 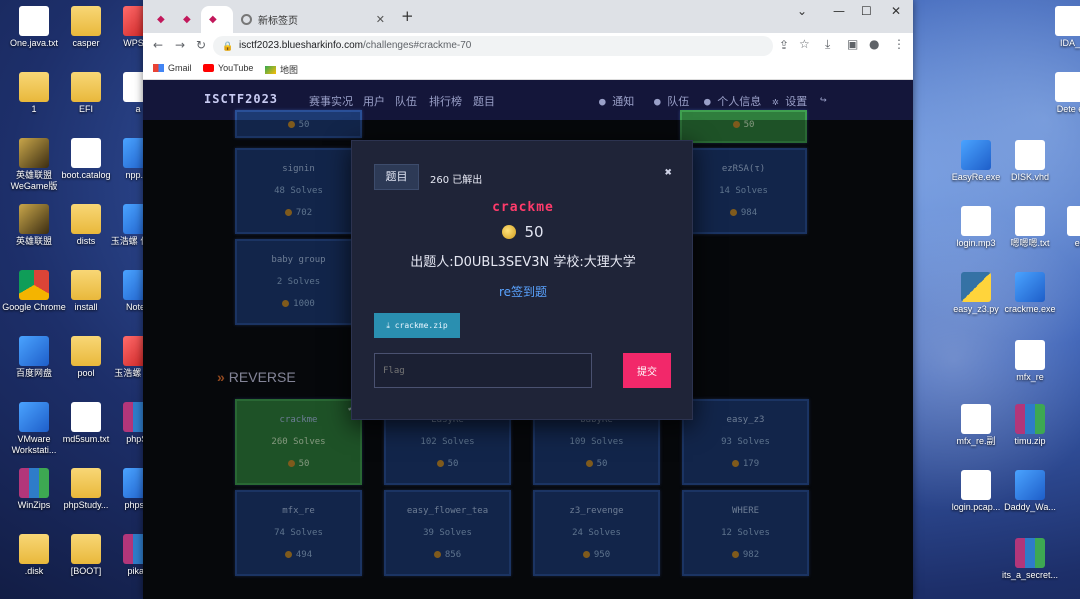 I want to click on bookmark-maps: 地图, so click(x=281, y=69).